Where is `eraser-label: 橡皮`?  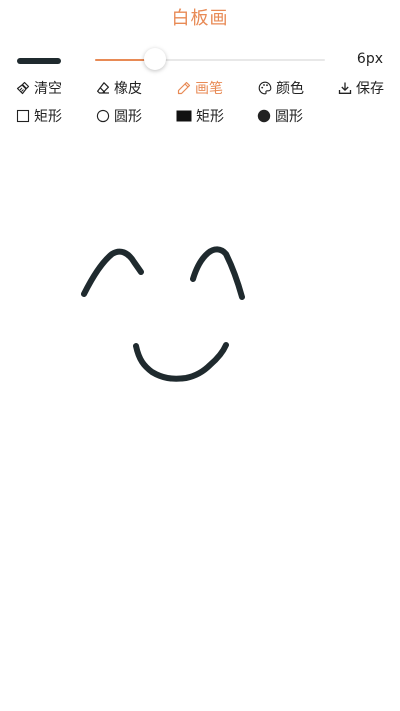
eraser-label: 橡皮 is located at coordinates (128, 89).